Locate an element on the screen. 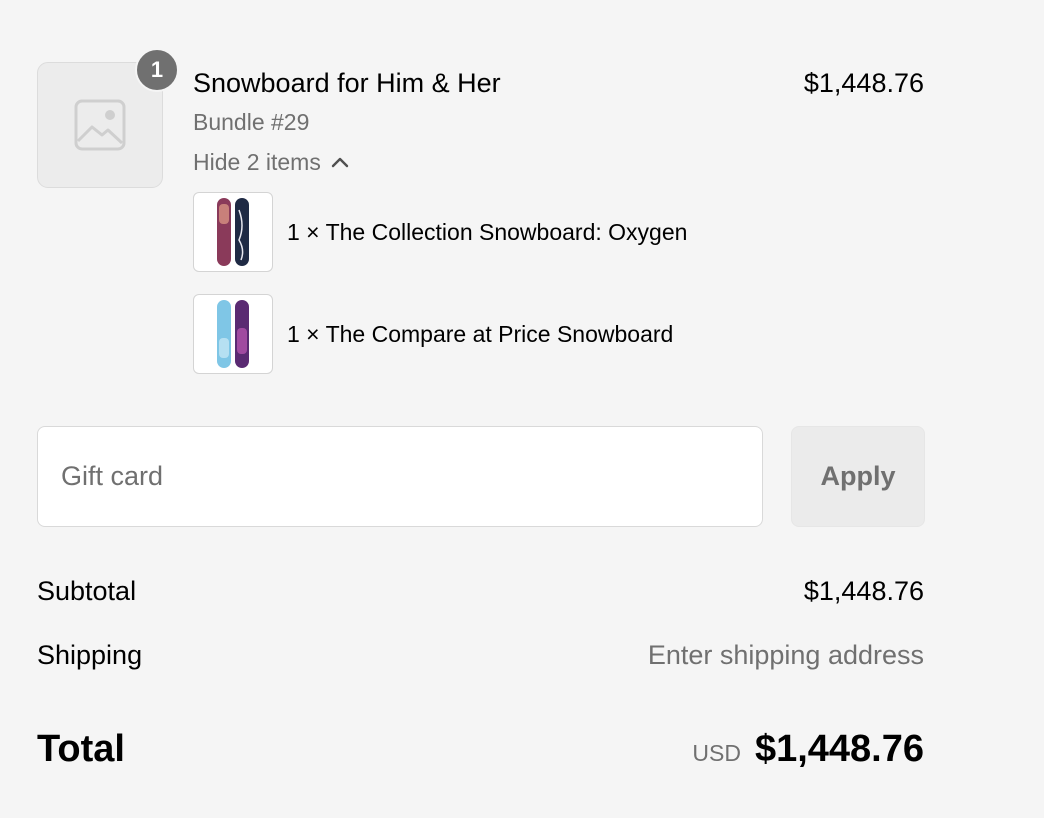 This screenshot has width=1044, height=818. shipping-label: Shipping is located at coordinates (90, 655).